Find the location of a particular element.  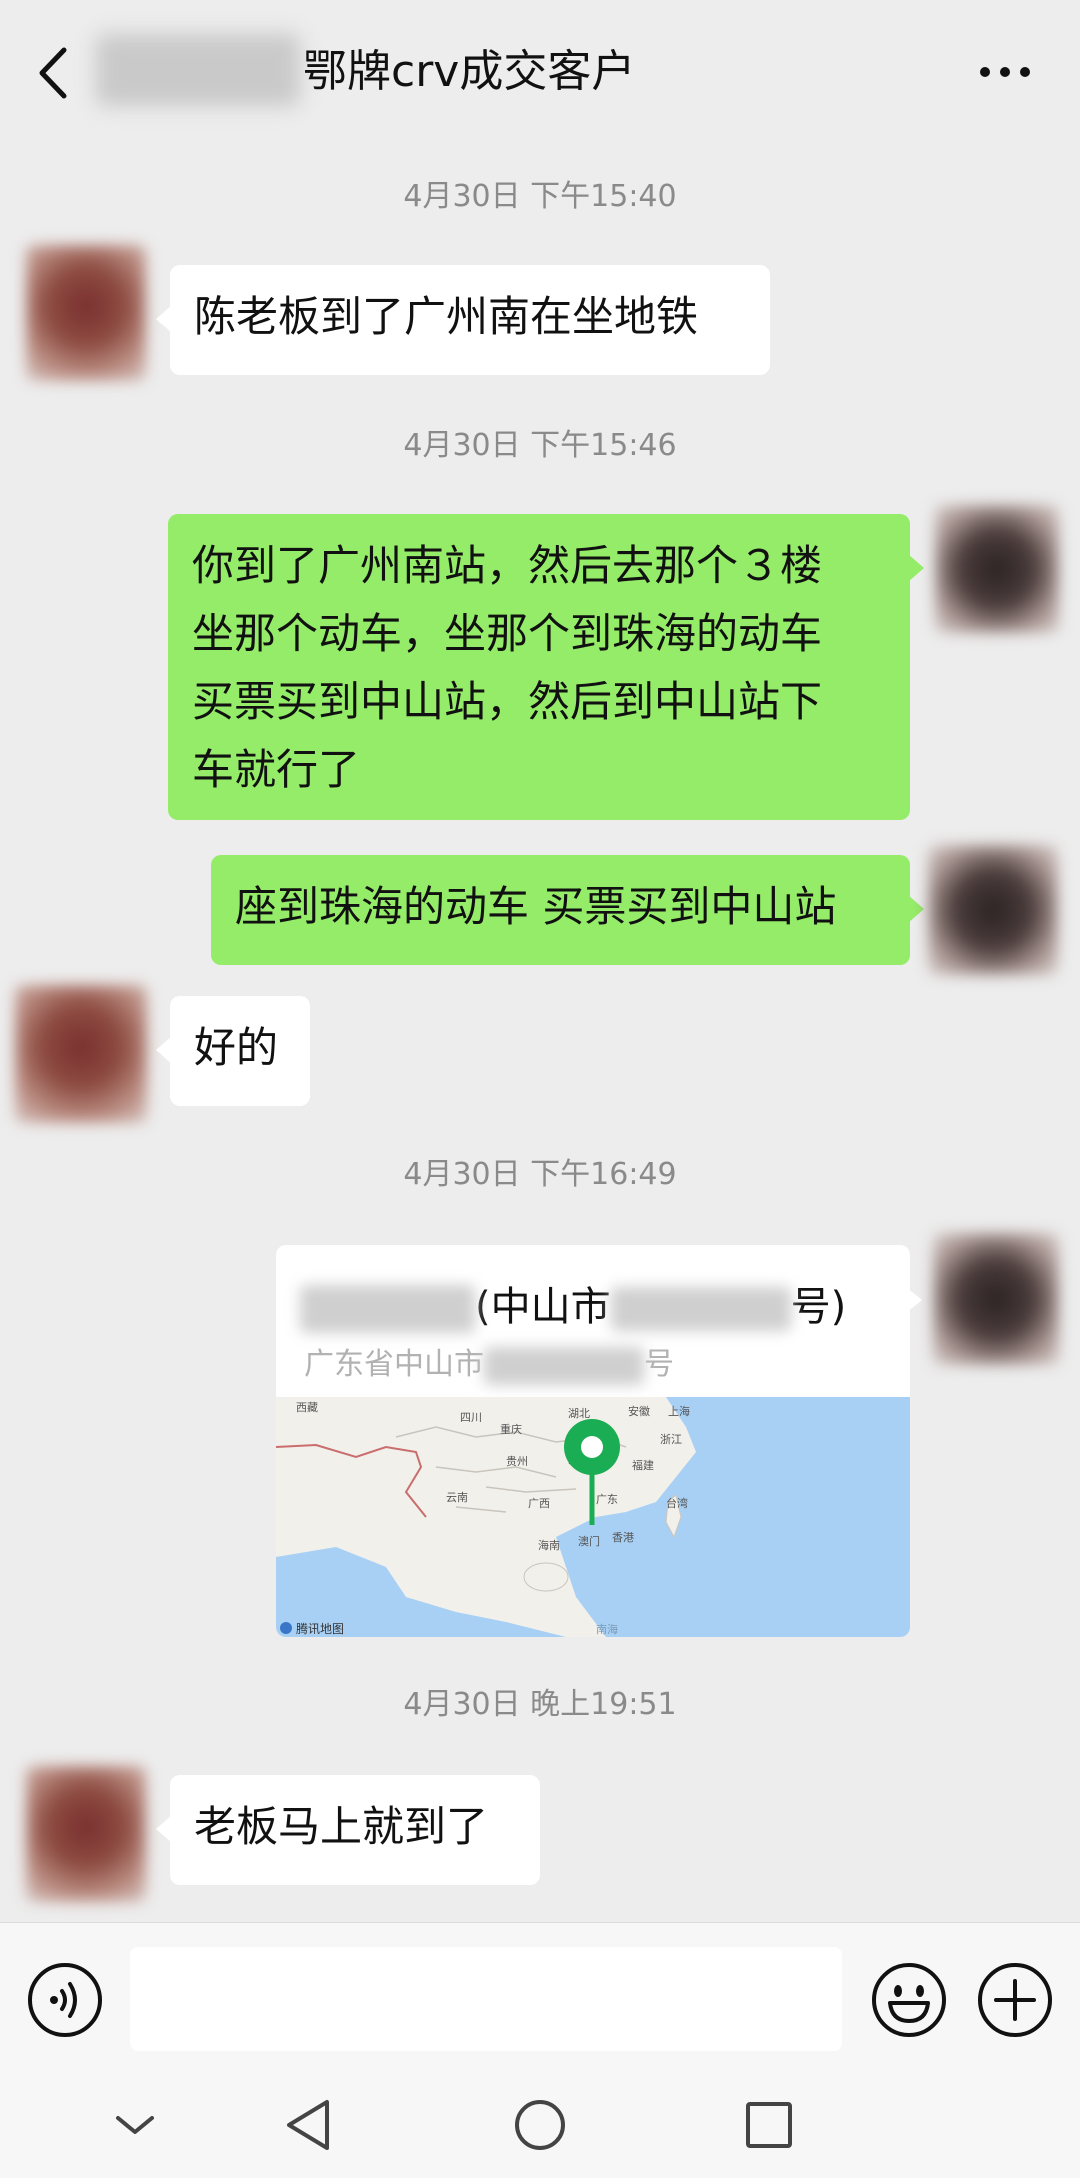

triangle-back-icon is located at coordinates (308, 2125).